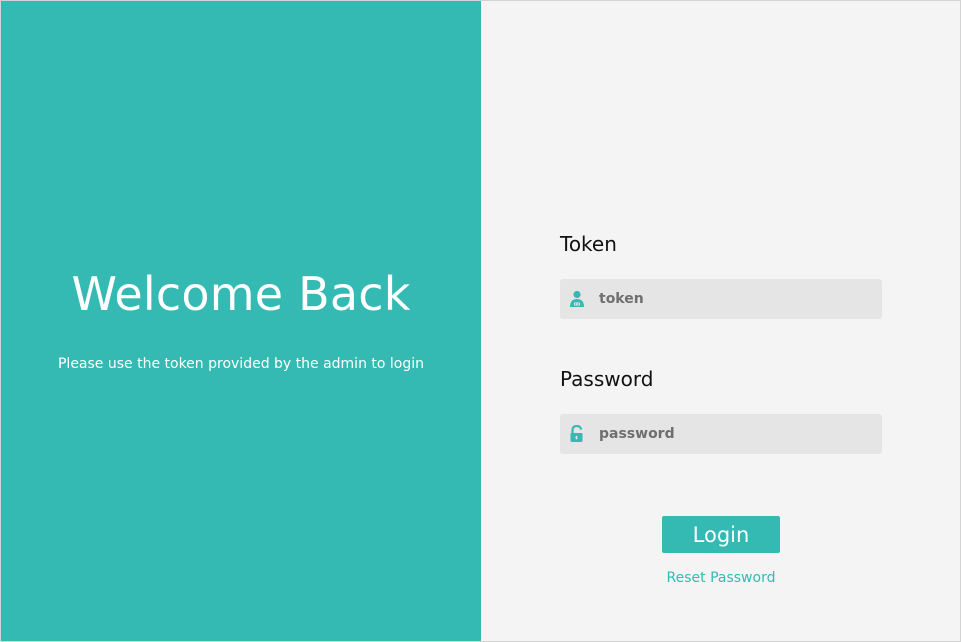 Image resolution: width=961 pixels, height=642 pixels. I want to click on welcome-title: Welcome Back, so click(241, 294).